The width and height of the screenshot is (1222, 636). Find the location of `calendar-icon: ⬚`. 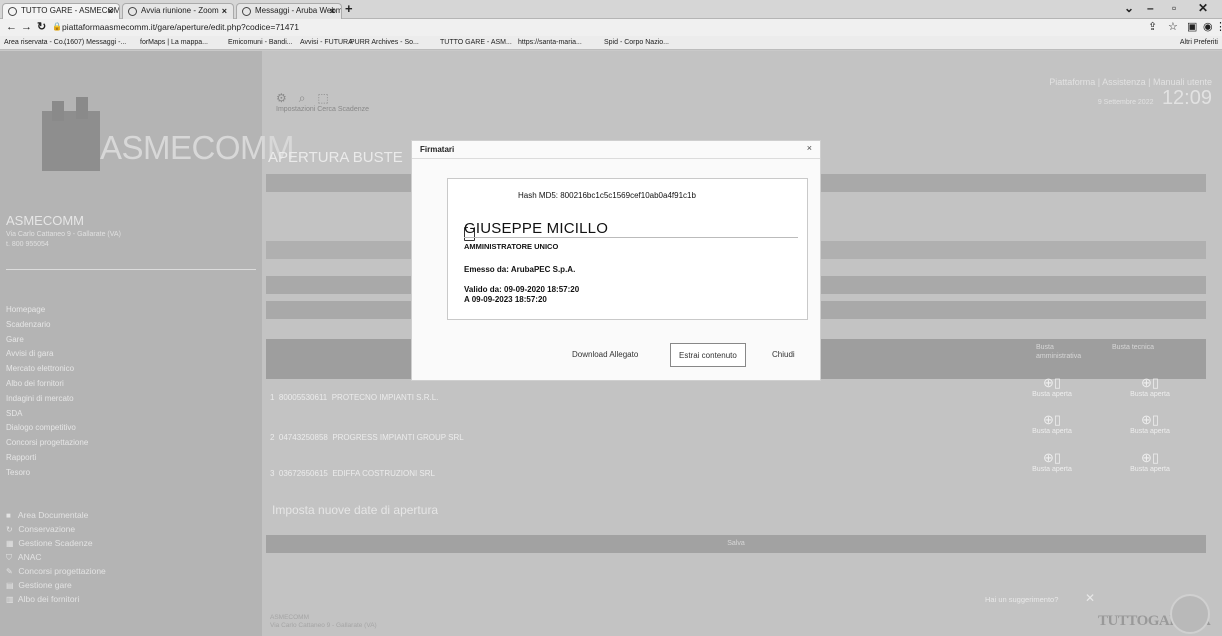

calendar-icon: ⬚ is located at coordinates (322, 98).